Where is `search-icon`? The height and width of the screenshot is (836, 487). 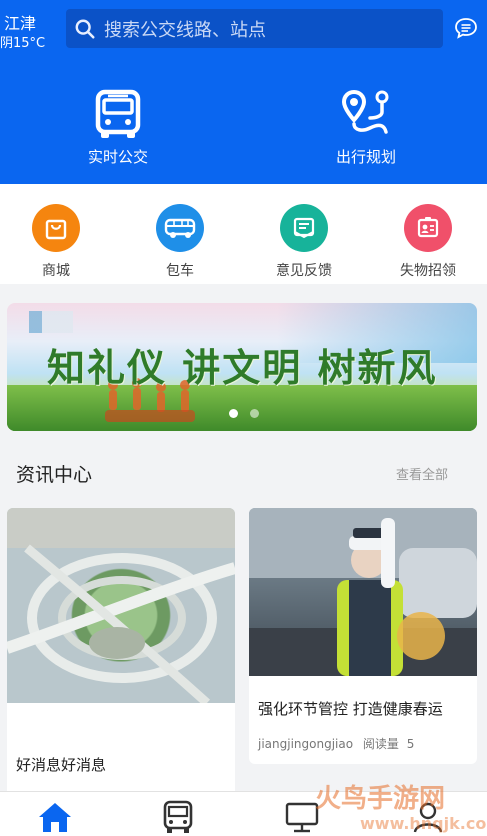 search-icon is located at coordinates (85, 29).